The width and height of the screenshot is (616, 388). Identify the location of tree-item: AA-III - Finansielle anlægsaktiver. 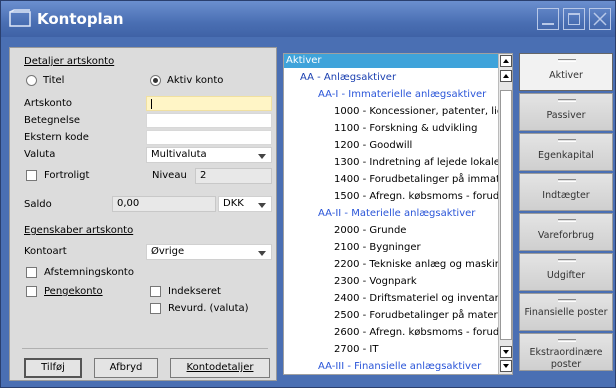
(408, 366).